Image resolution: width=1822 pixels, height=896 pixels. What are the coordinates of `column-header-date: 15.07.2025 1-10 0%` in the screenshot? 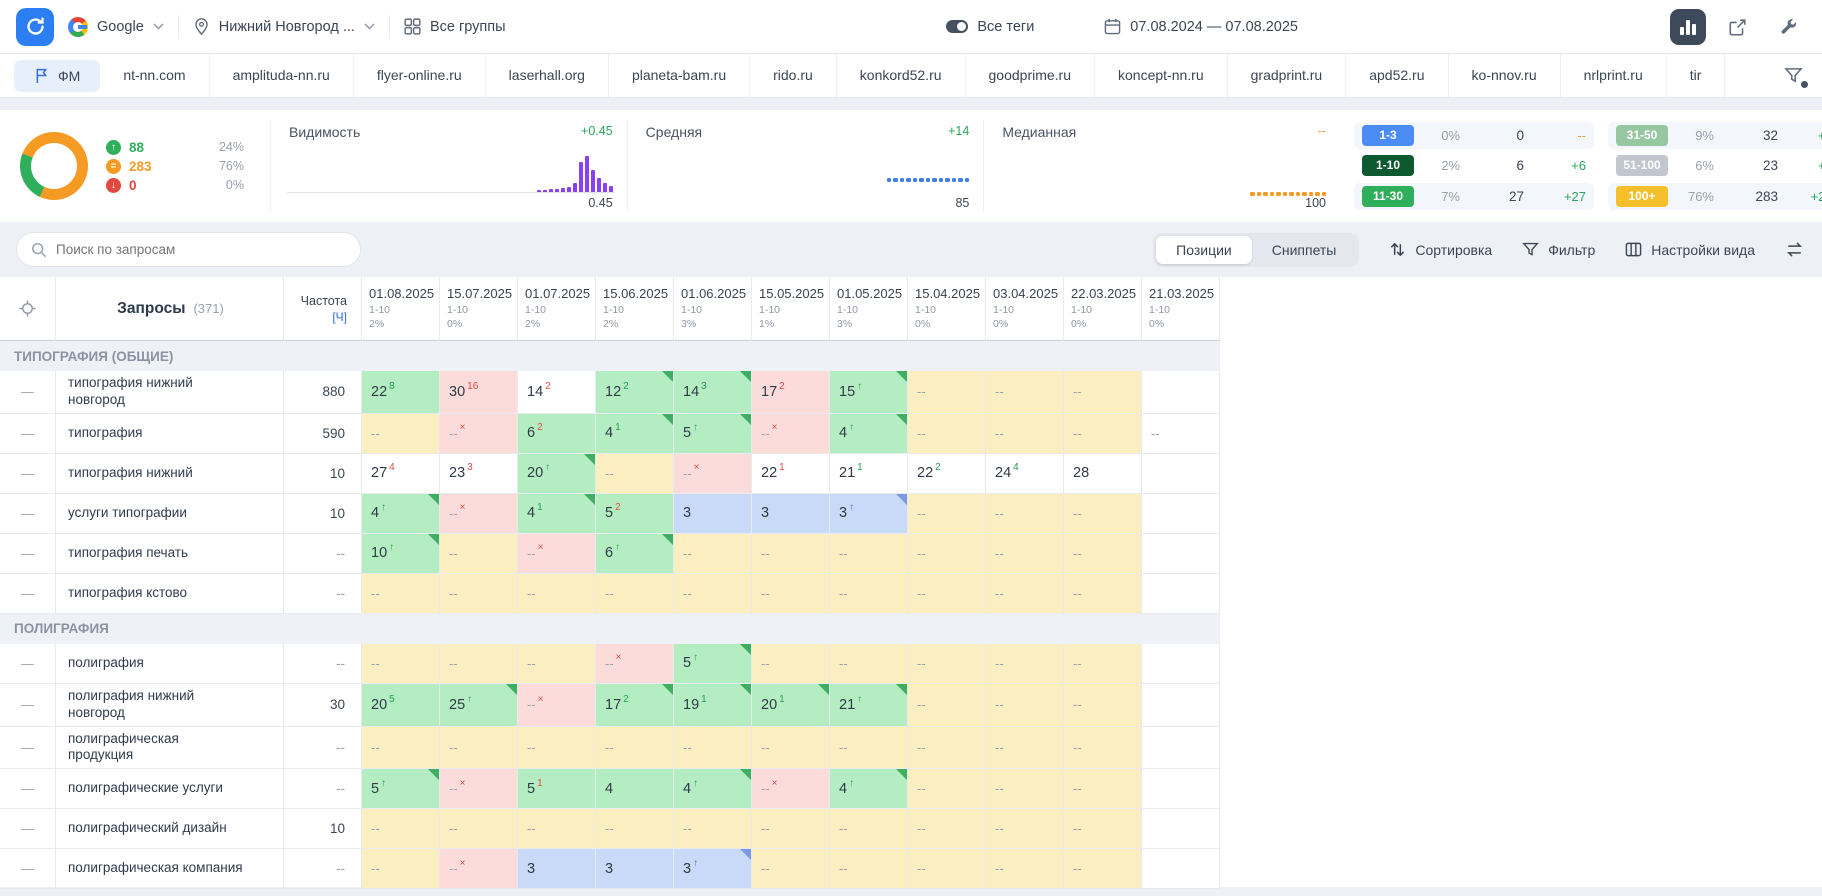 It's located at (479, 309).